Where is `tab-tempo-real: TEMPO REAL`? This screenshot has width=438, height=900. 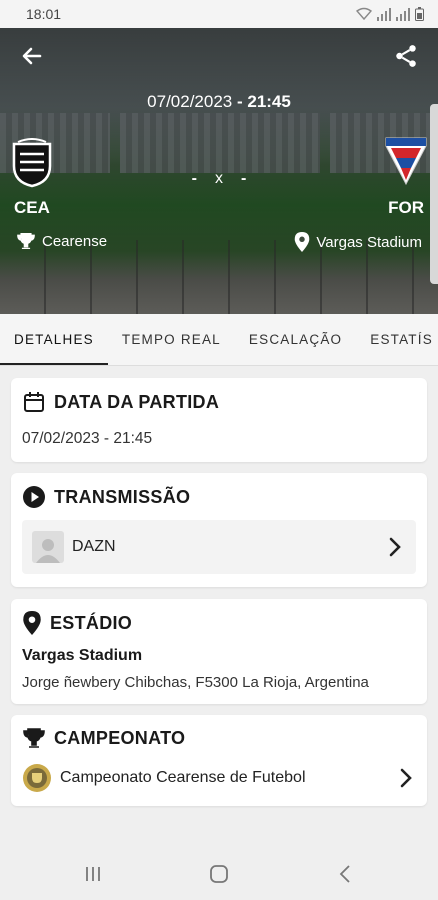
tab-tempo-real: TEMPO REAL is located at coordinates (171, 339).